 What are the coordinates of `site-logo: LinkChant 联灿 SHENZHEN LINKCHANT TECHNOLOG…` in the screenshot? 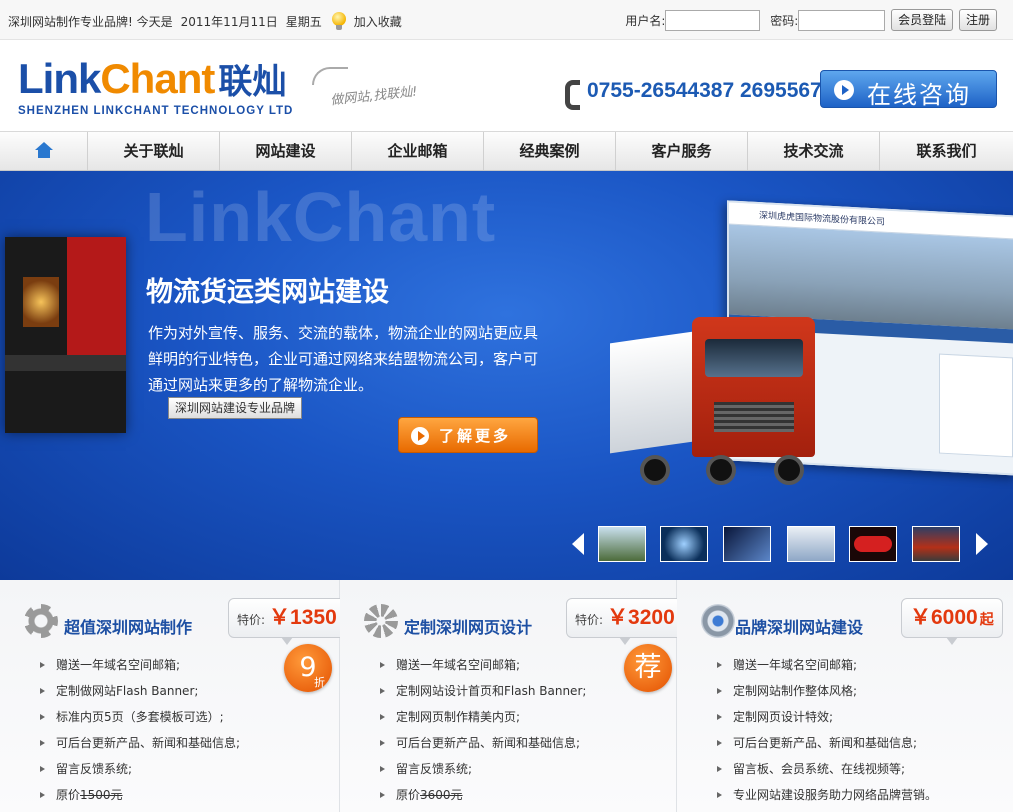 It's located at (156, 88).